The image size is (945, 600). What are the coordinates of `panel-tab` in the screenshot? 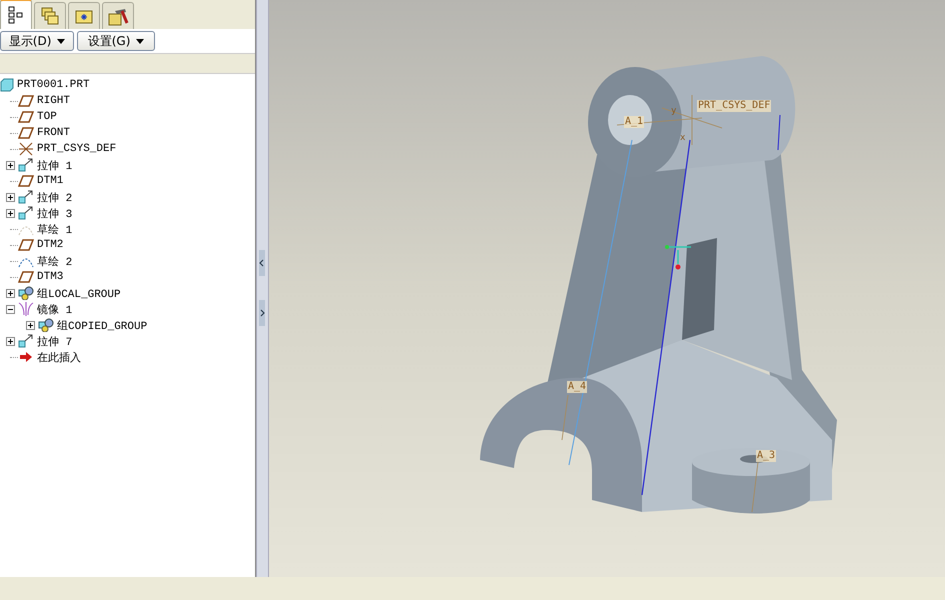 It's located at (16, 14).